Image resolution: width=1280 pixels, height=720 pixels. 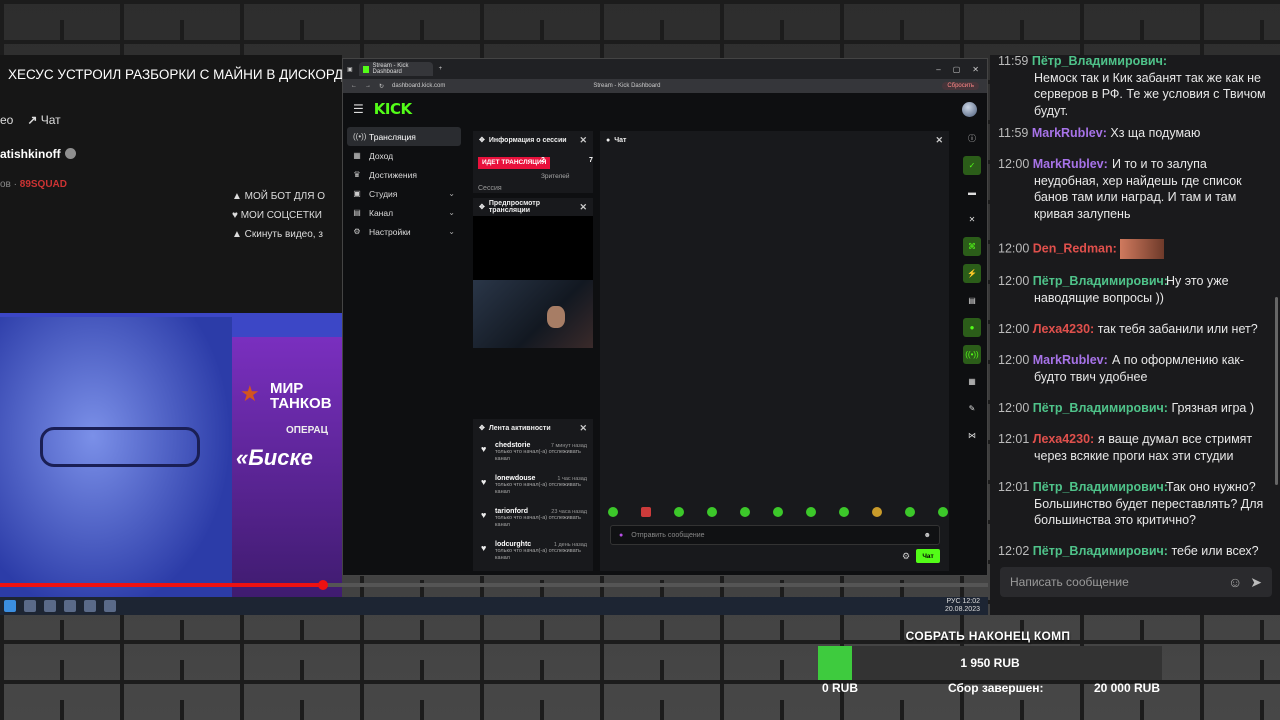 I want to click on search-icon, so click(x=30, y=606).